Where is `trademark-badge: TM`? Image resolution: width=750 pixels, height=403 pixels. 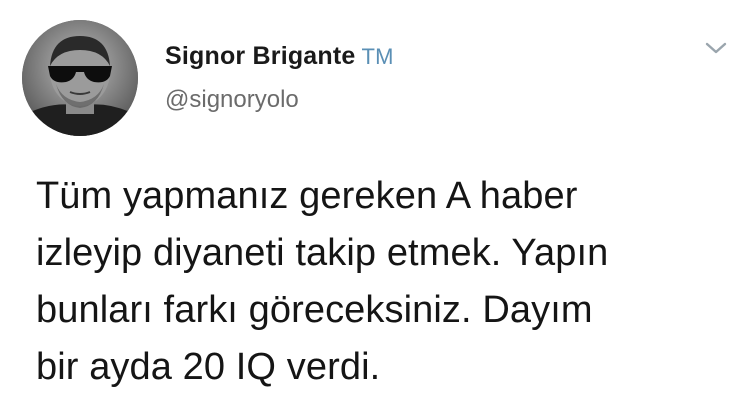
trademark-badge: TM is located at coordinates (377, 56).